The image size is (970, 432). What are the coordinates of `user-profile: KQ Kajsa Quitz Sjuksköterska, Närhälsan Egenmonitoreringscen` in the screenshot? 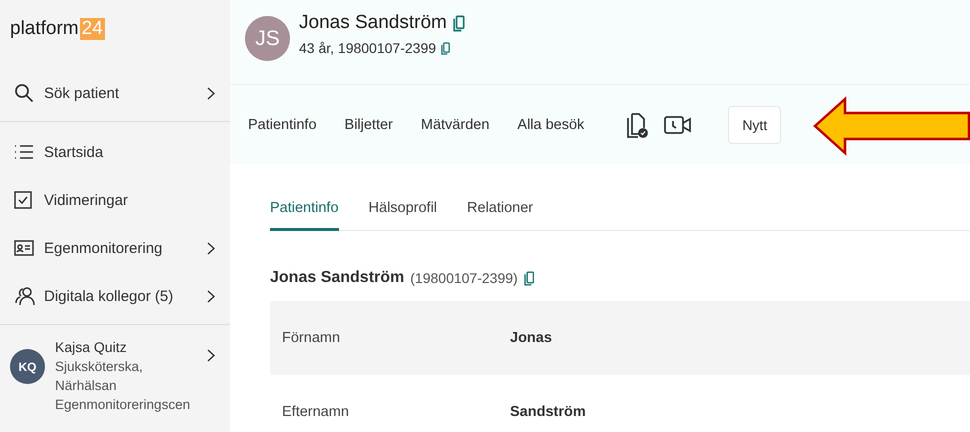 It's located at (115, 368).